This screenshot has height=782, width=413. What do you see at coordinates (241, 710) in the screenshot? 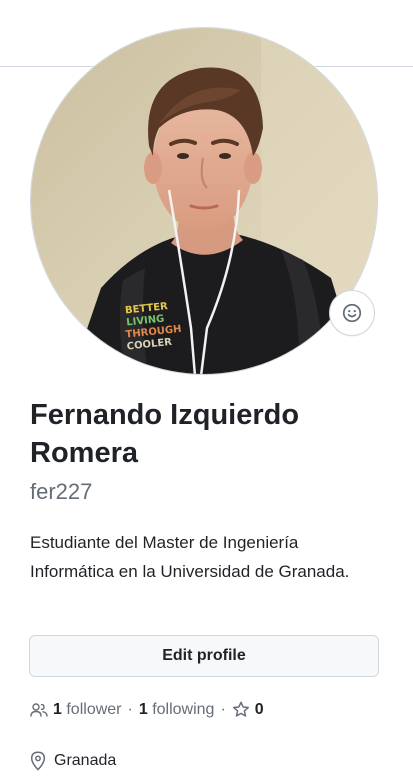
I see `star-icon` at bounding box center [241, 710].